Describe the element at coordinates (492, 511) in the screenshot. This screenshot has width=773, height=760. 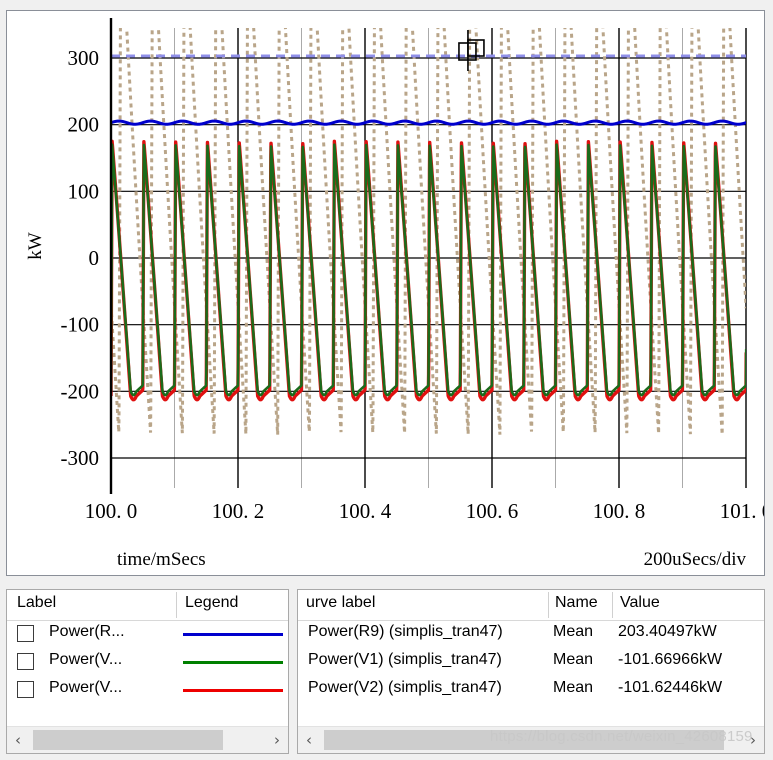
I see `x-axis-tick-label: 100. 6` at that location.